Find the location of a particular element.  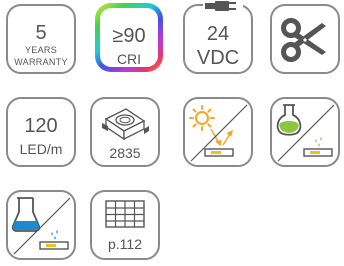

led-density-value: 120 is located at coordinates (41, 126).